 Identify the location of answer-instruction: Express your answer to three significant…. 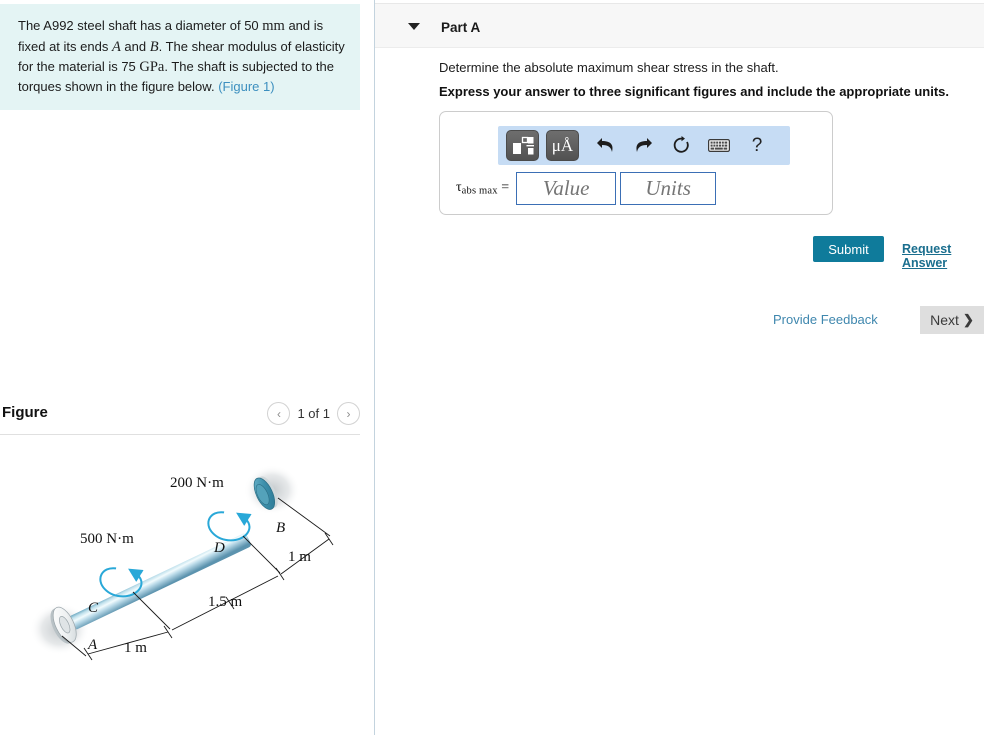
(694, 91).